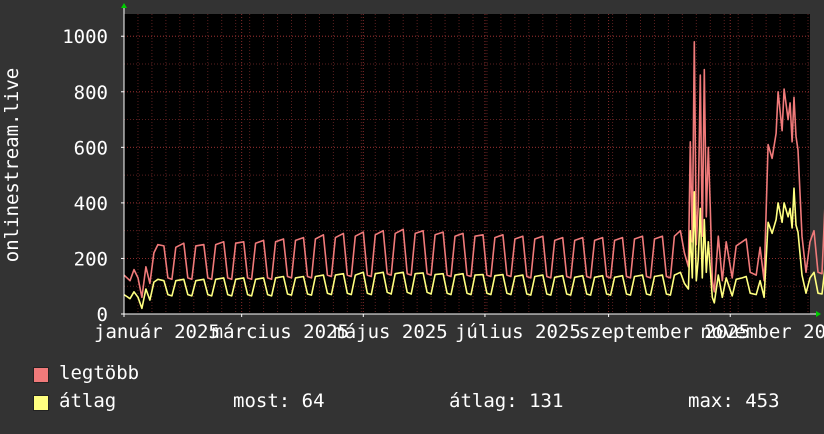 The width and height of the screenshot is (824, 434). What do you see at coordinates (818, 314) in the screenshot?
I see `x-axis-arrow` at bounding box center [818, 314].